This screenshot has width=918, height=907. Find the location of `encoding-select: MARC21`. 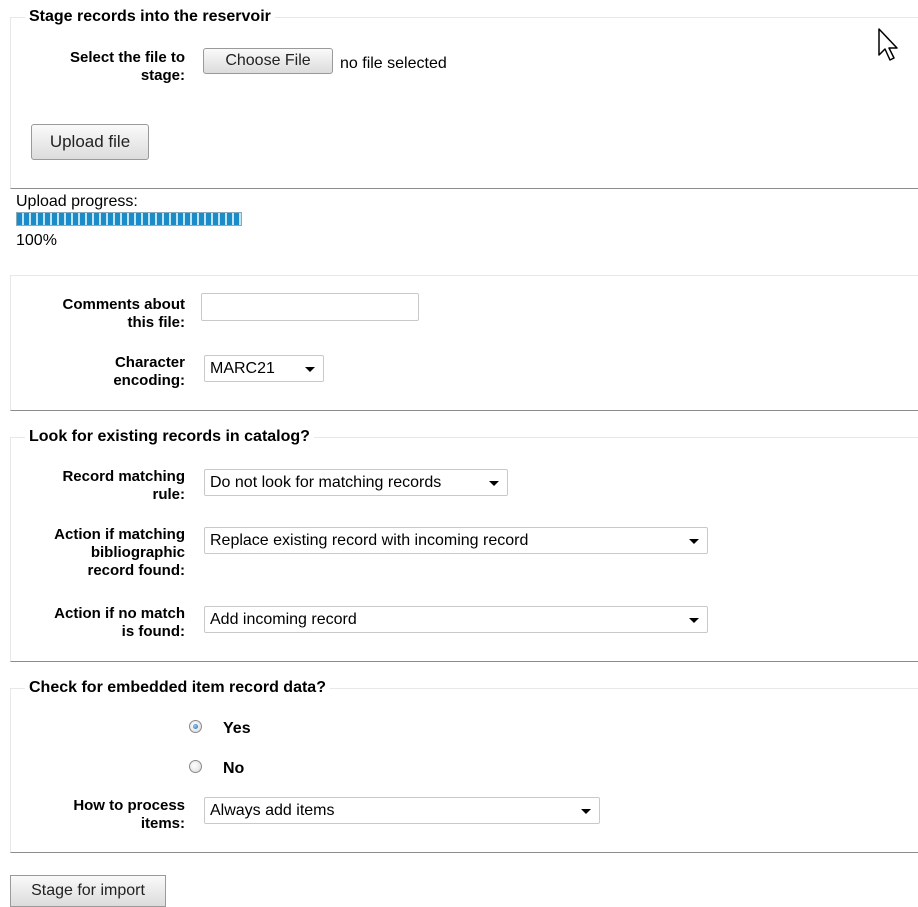

encoding-select: MARC21 is located at coordinates (264, 368).